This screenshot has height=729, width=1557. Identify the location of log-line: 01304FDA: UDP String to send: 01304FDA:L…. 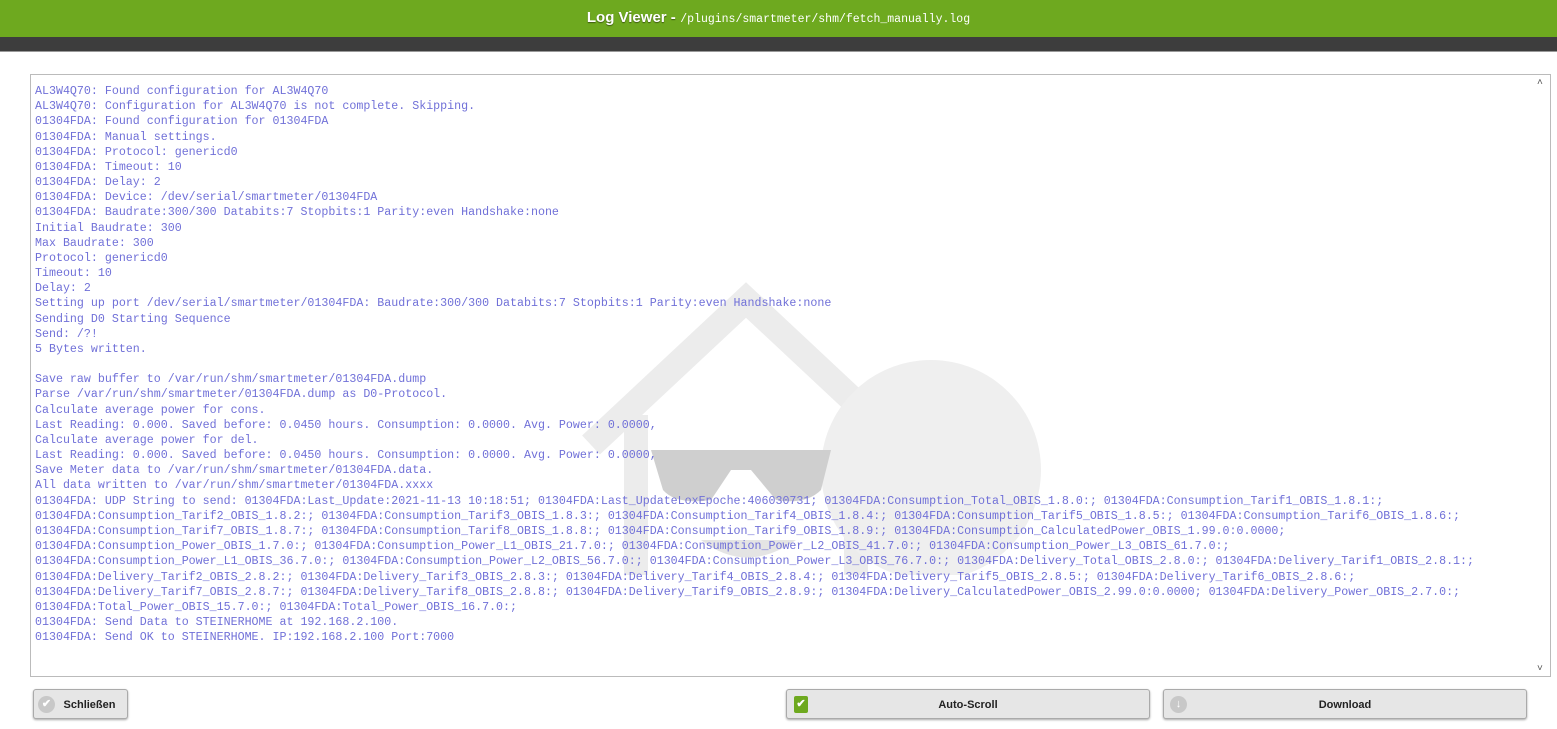
(709, 501).